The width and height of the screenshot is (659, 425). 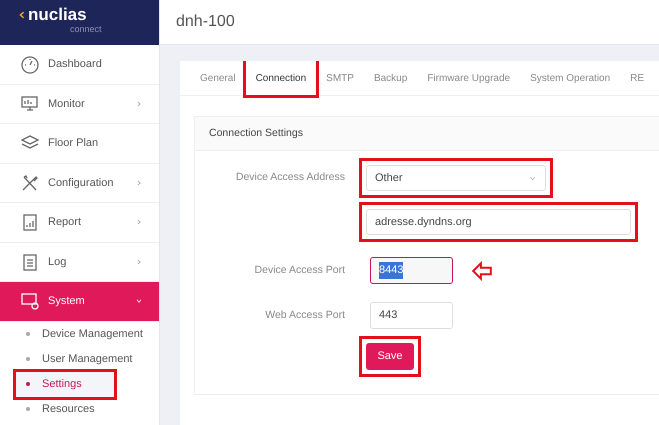 What do you see at coordinates (218, 78) in the screenshot?
I see `tab: General` at bounding box center [218, 78].